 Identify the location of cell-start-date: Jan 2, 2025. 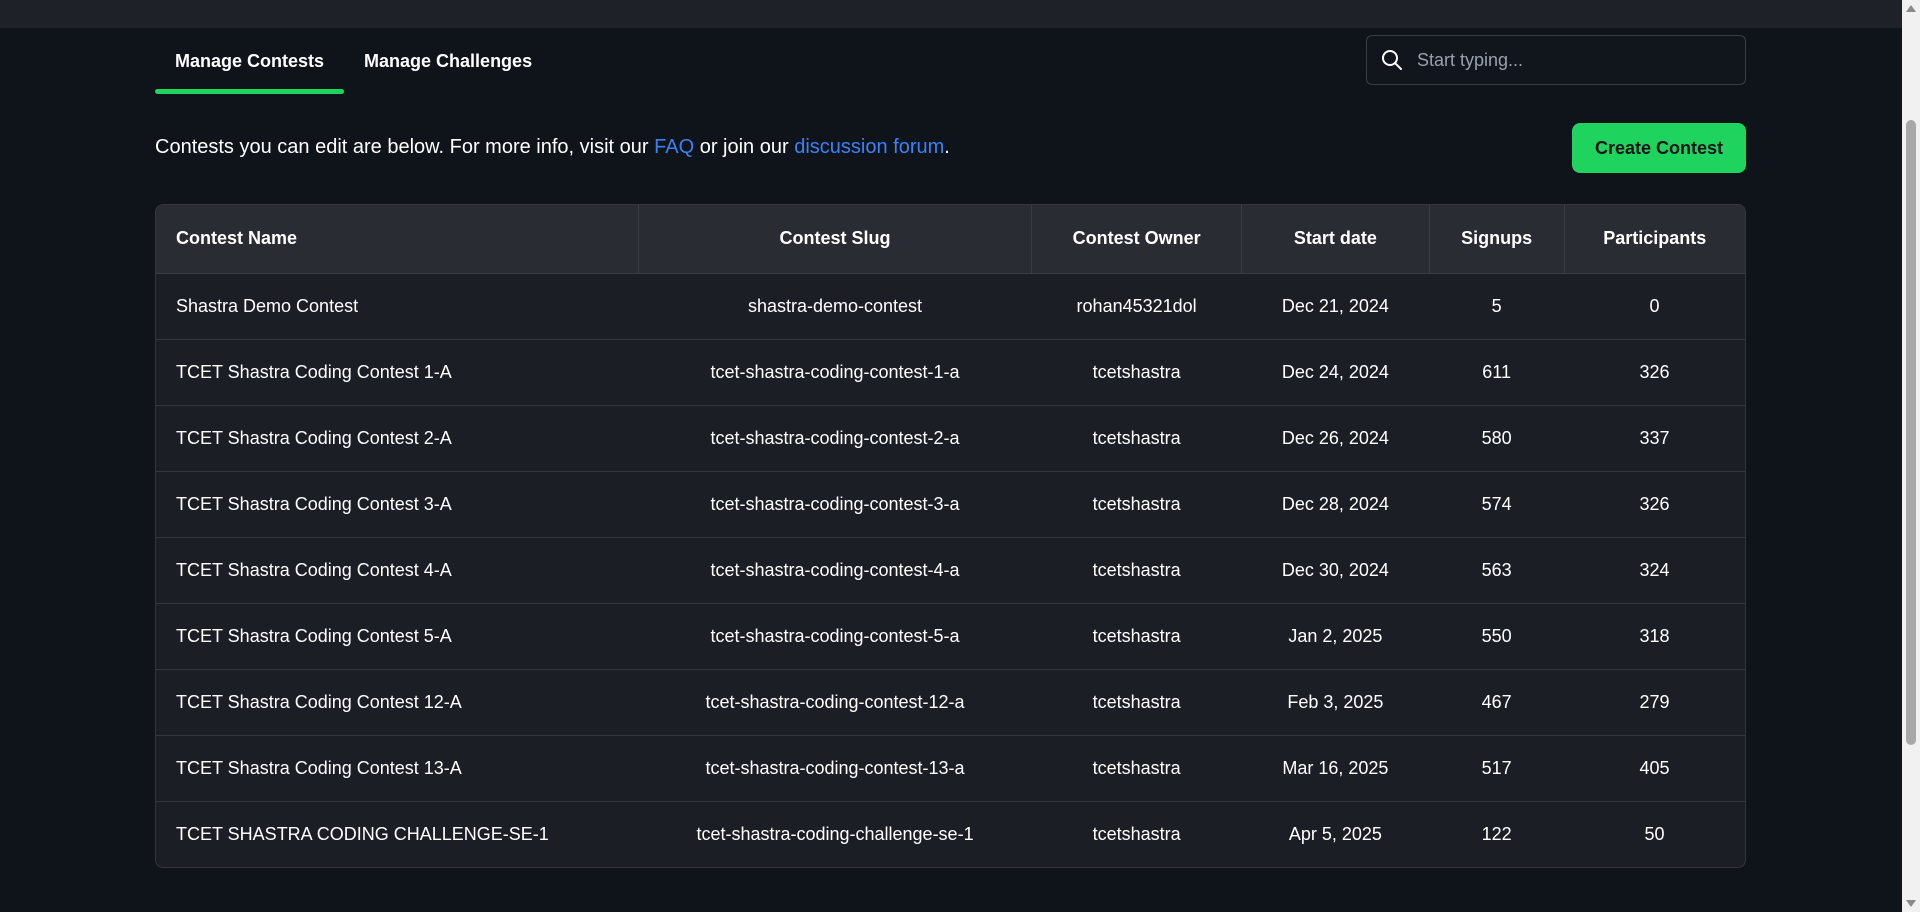
(1335, 636).